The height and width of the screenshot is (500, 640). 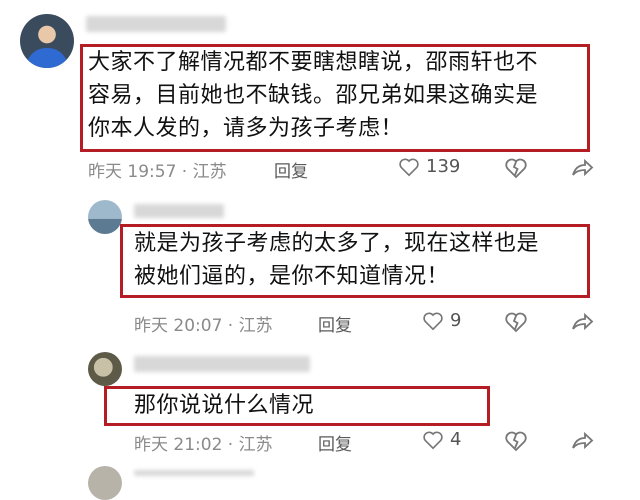 What do you see at coordinates (313, 95) in the screenshot?
I see `comment-text-line: 容易，目前她也不缺钱。邵兄弟如果这确实是` at bounding box center [313, 95].